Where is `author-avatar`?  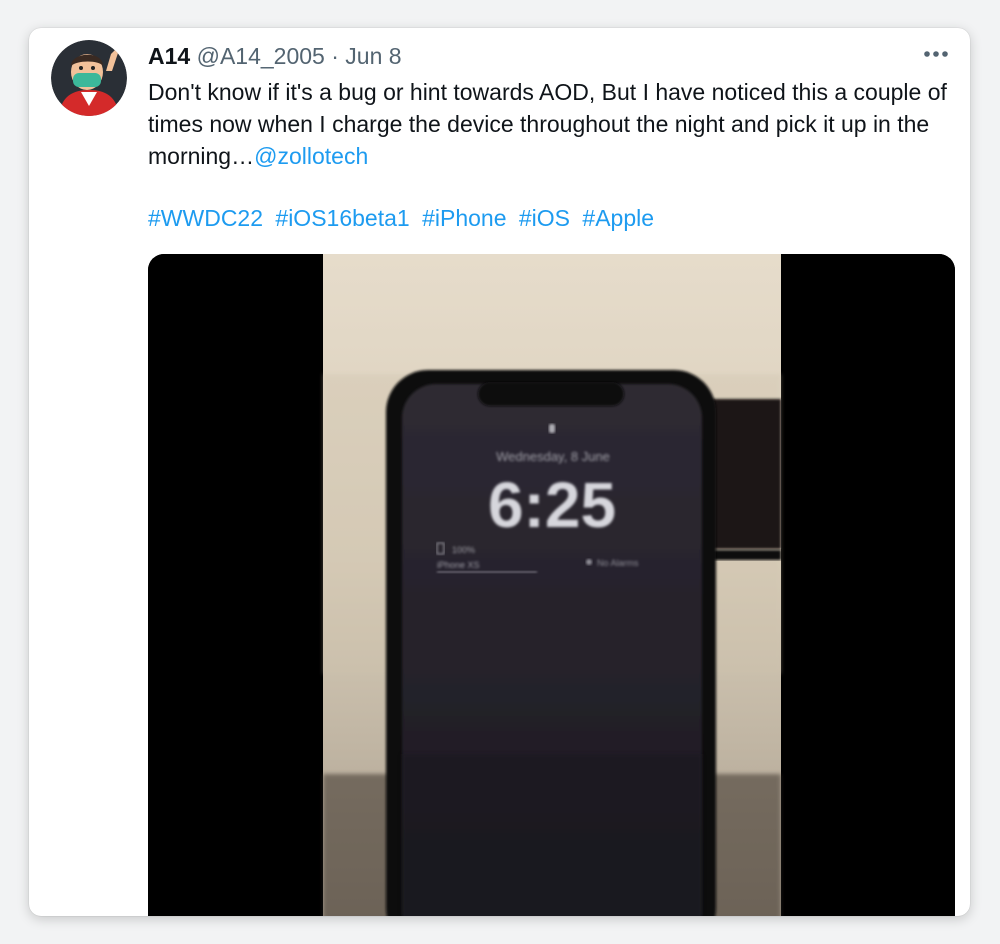
author-avatar is located at coordinates (89, 78).